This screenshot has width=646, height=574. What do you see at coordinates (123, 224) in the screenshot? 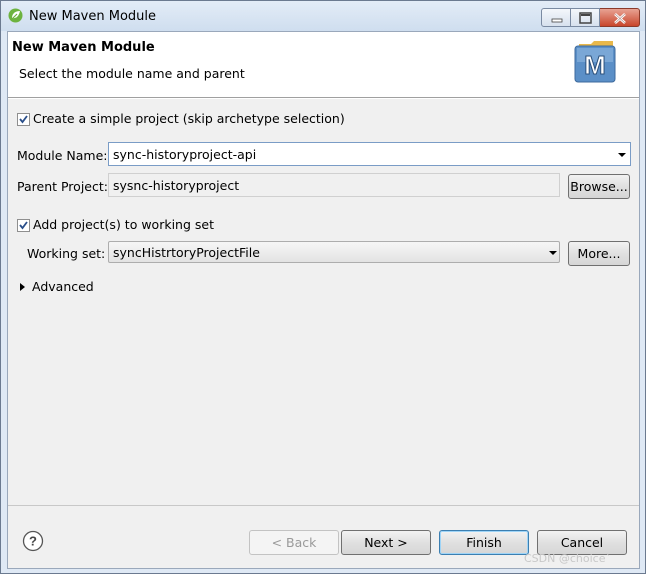
I see `working-set-checkbox-label: Add project(s) to working set` at bounding box center [123, 224].